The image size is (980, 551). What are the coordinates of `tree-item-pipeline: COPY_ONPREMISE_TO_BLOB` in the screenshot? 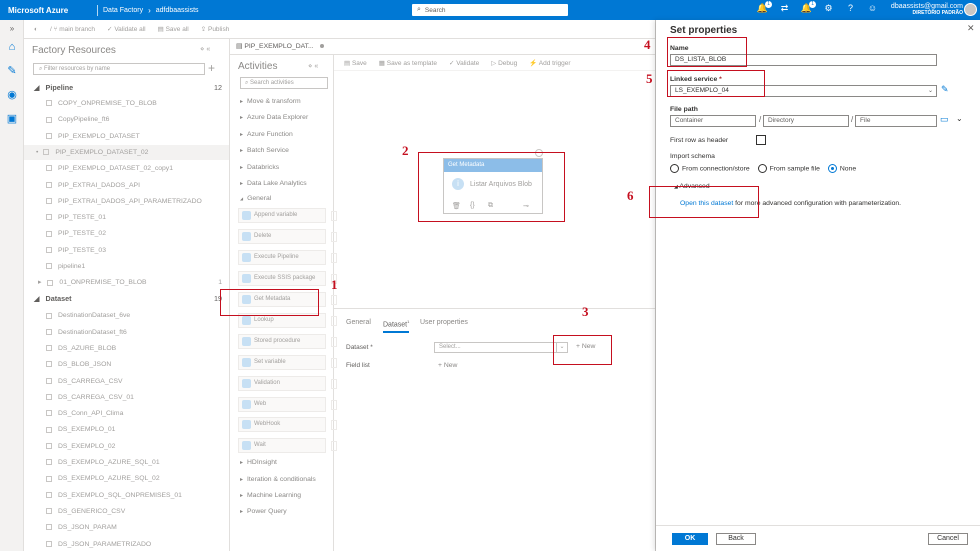 It's located at (126, 103).